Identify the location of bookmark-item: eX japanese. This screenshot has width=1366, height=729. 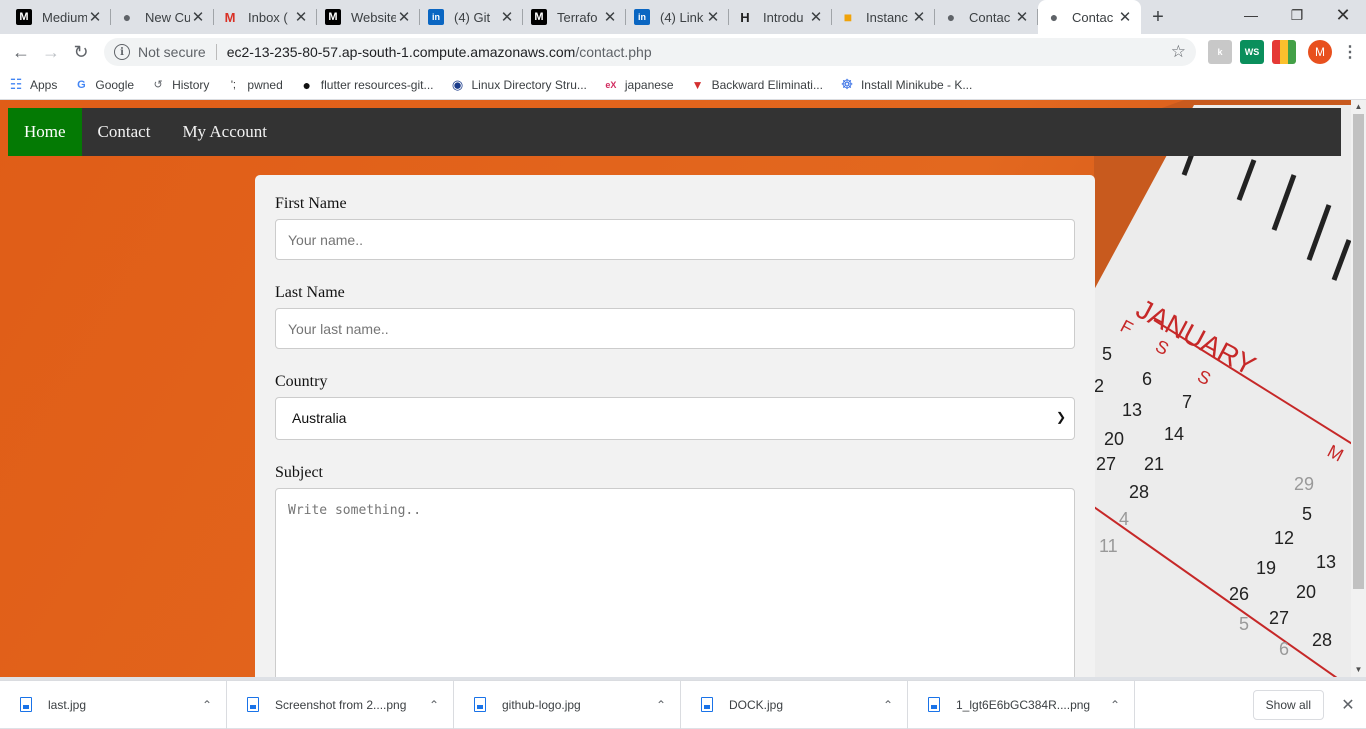
(638, 85).